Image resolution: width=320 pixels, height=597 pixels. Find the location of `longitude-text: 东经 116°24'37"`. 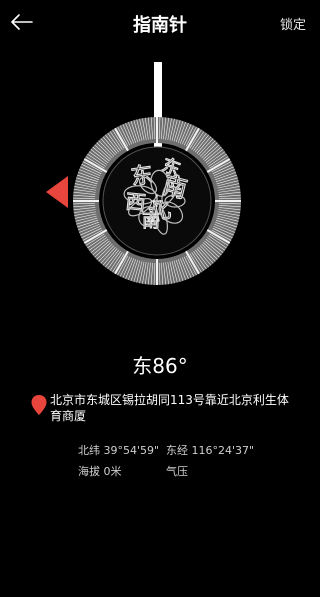

longitude-text: 东经 116°24'37" is located at coordinates (210, 450).